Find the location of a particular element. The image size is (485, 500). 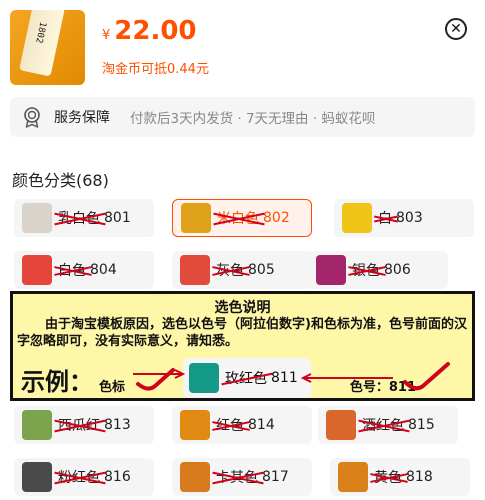

color-option: 西瓜红 813 is located at coordinates (84, 425).